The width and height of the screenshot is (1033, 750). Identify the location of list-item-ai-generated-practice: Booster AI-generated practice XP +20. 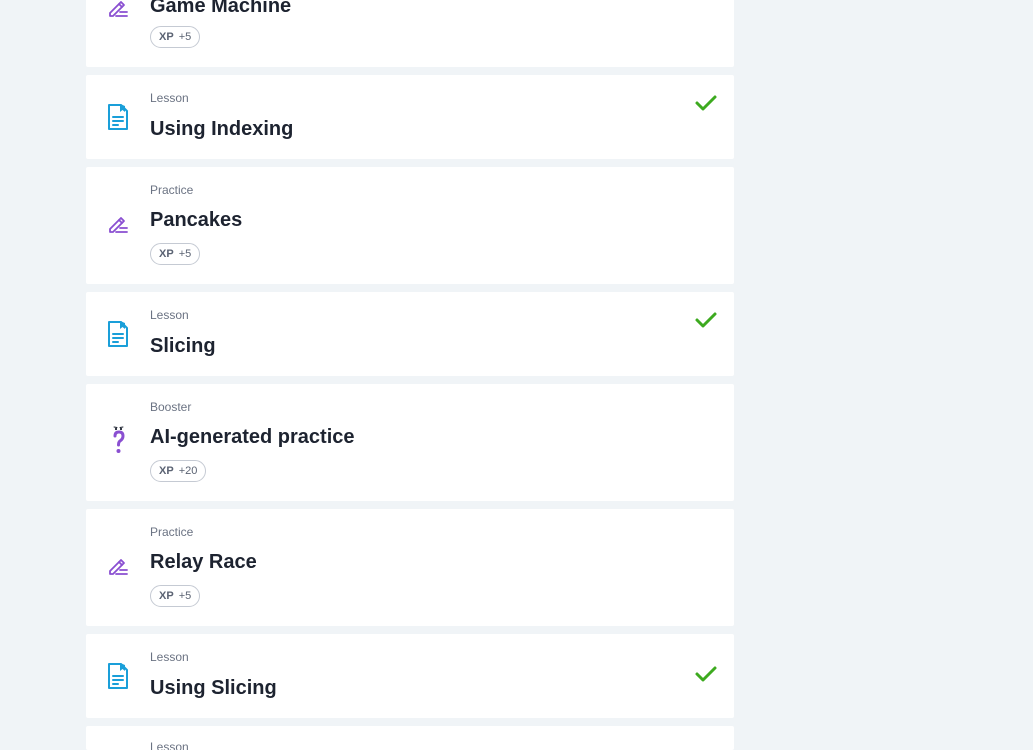
(410, 442).